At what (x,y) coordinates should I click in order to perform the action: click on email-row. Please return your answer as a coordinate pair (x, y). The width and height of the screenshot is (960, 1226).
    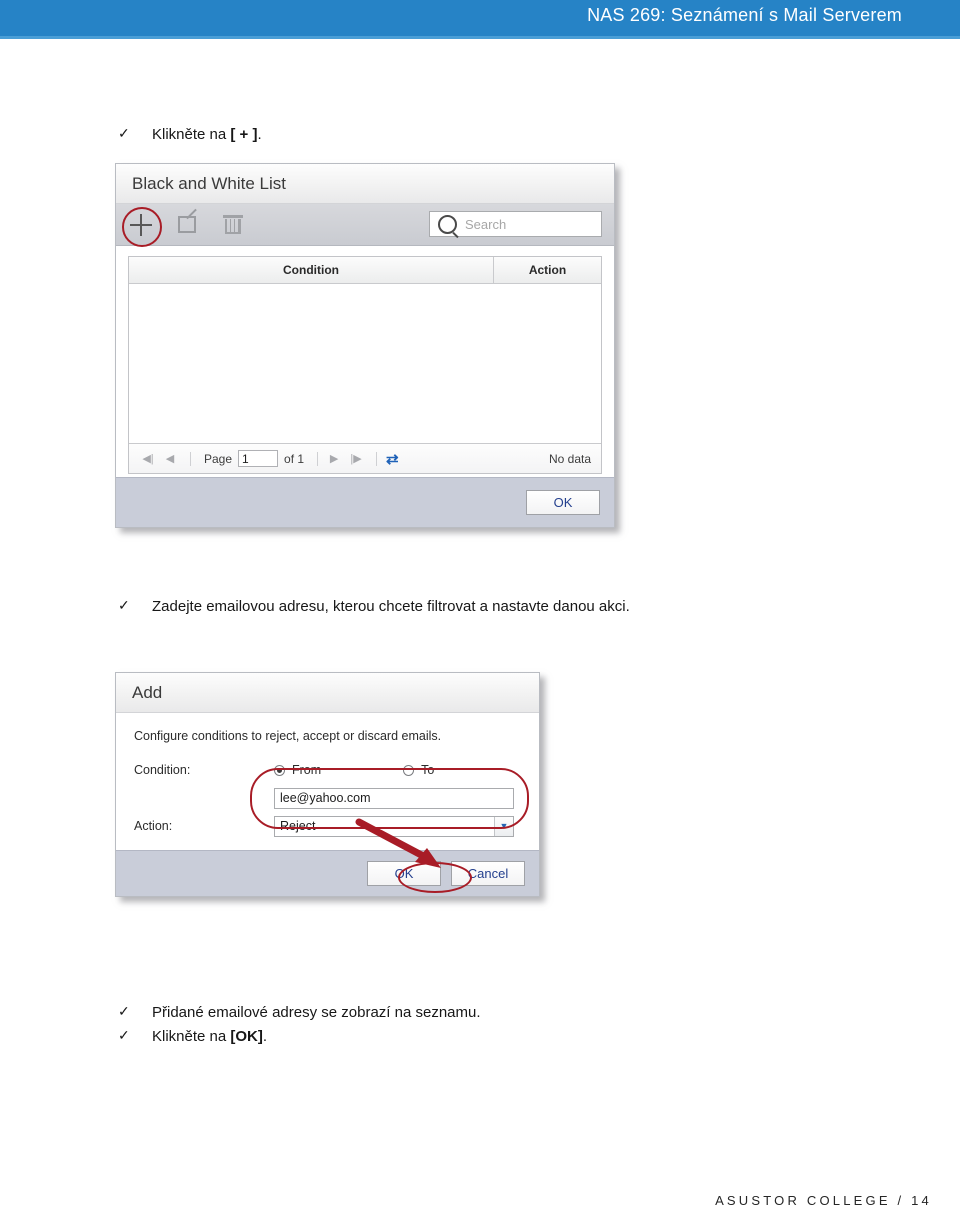
    Looking at the image, I should click on (336, 798).